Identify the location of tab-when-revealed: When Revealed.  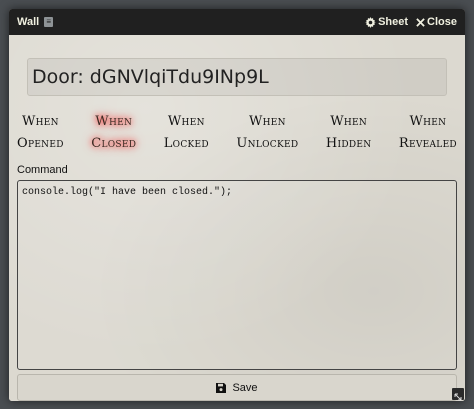
(428, 131).